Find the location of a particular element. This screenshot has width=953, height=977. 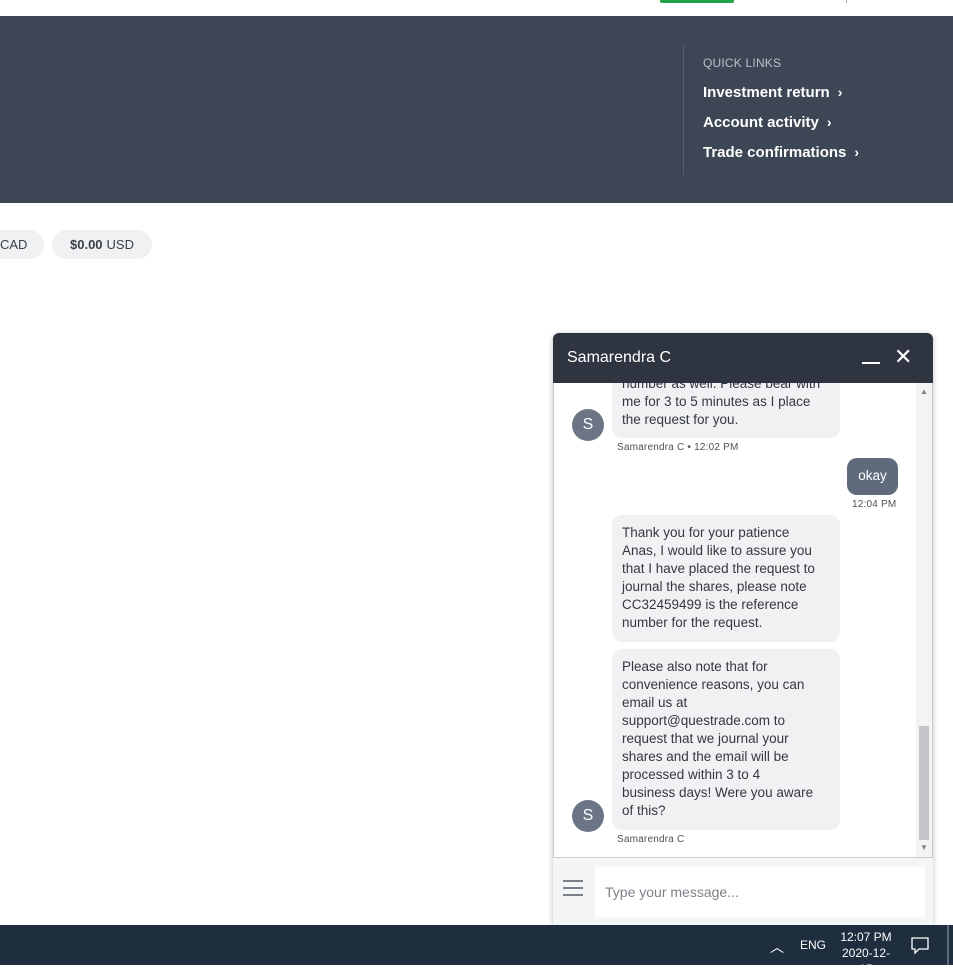

message-line: of this? is located at coordinates (644, 810).